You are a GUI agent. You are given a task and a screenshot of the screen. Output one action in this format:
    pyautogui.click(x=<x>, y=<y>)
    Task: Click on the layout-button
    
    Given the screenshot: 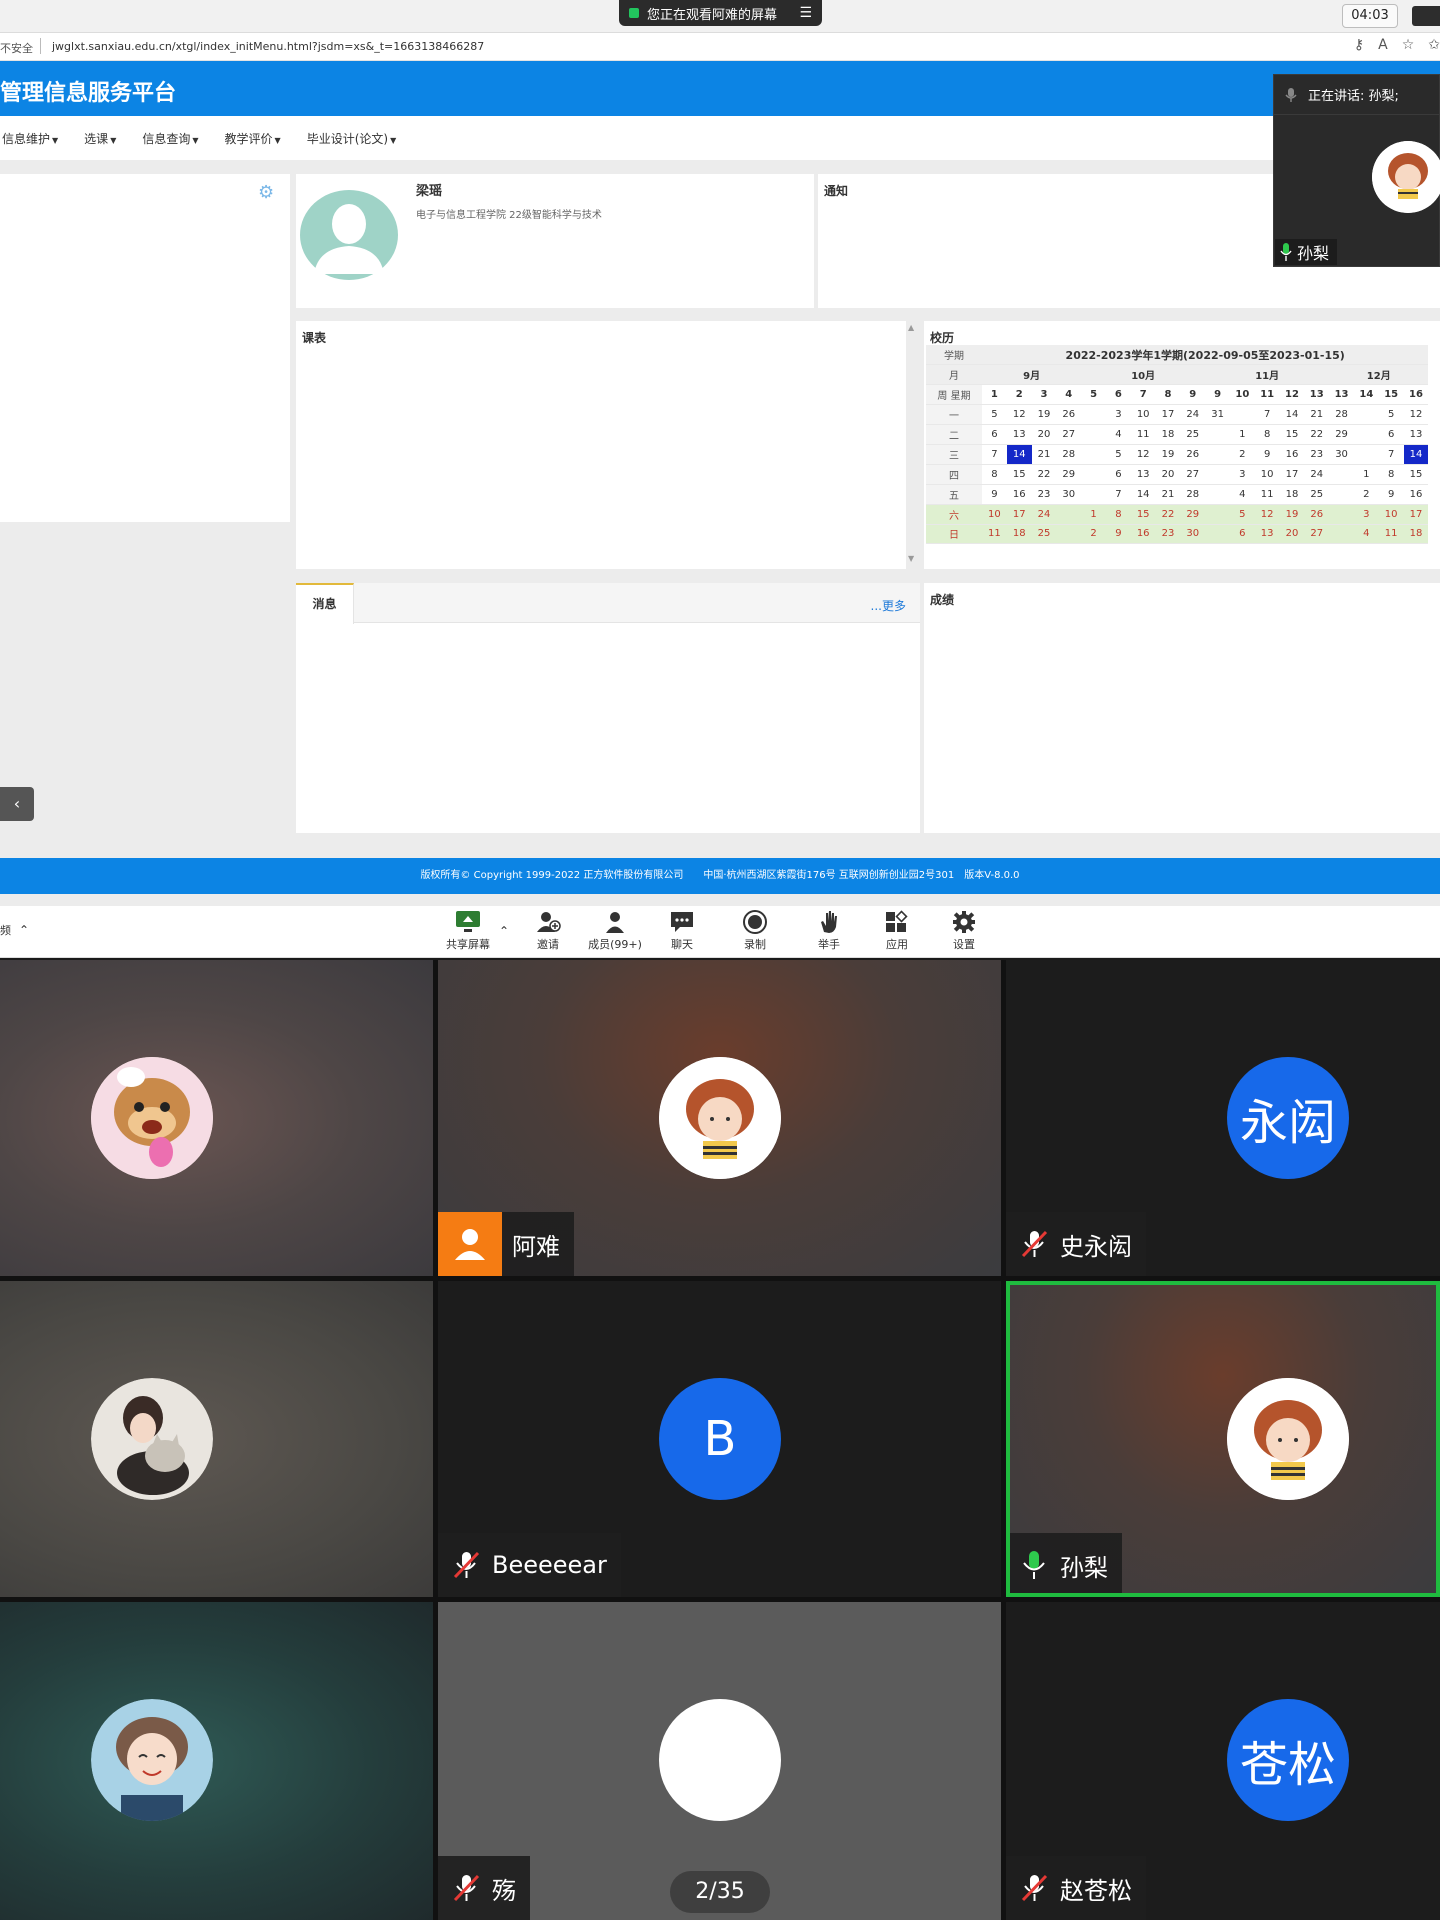 What is the action you would take?
    pyautogui.click(x=1426, y=16)
    